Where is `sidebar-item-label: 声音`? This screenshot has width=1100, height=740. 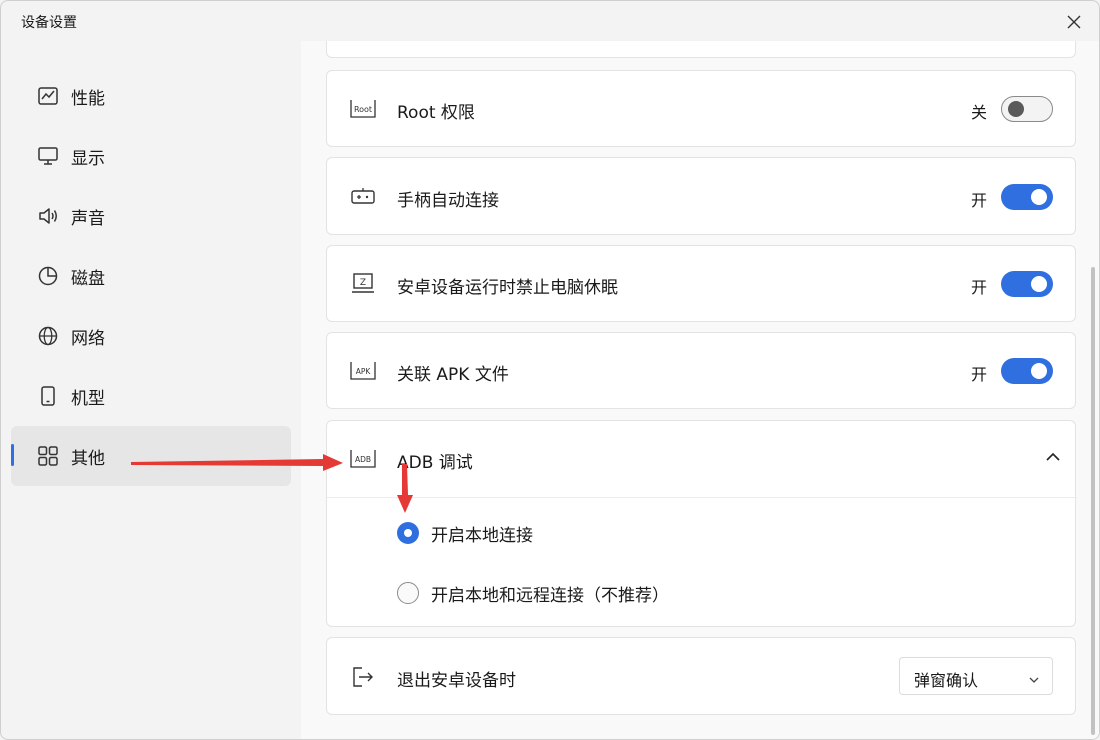
sidebar-item-label: 声音 is located at coordinates (88, 219).